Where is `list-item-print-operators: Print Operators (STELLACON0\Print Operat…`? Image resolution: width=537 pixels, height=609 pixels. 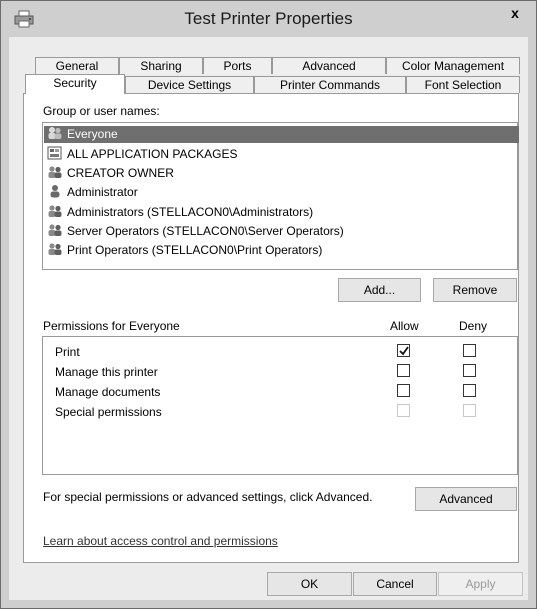 list-item-print-operators: Print Operators (STELLACON0\Print Operat… is located at coordinates (184, 250).